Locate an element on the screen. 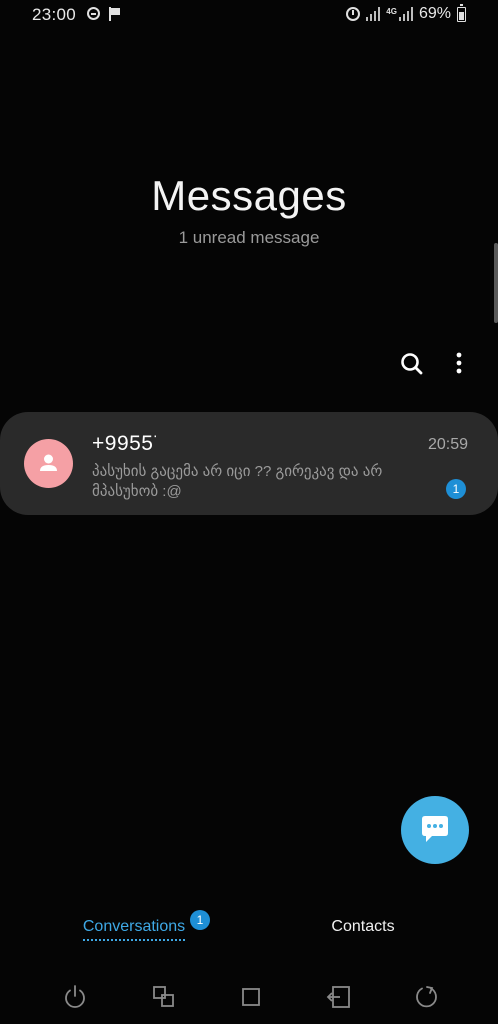 Image resolution: width=498 pixels, height=1024 pixels. status-system-icons: 4G 69% is located at coordinates (406, 13).